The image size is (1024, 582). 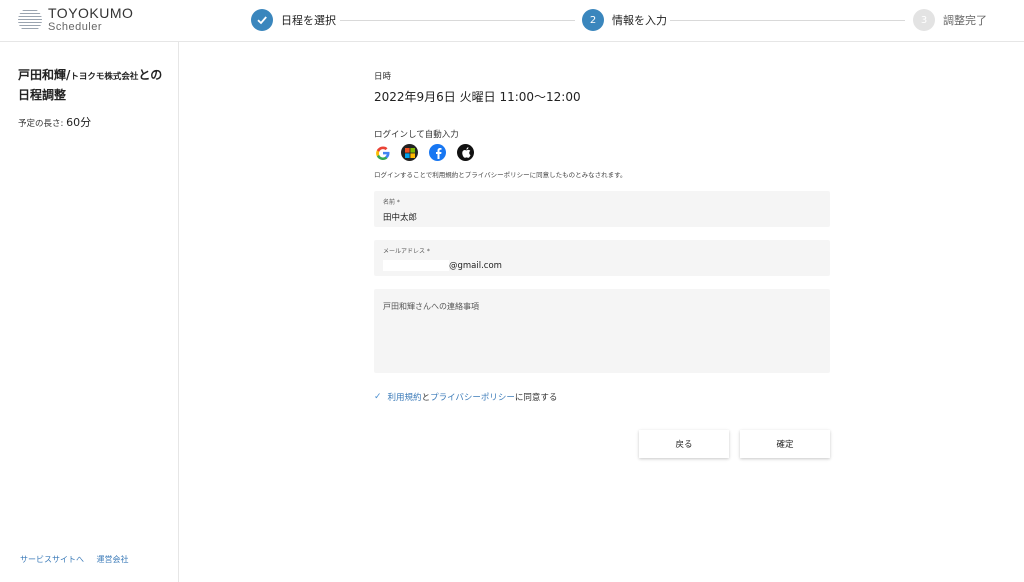 I want to click on company-link: 運営会社, so click(x=113, y=559).